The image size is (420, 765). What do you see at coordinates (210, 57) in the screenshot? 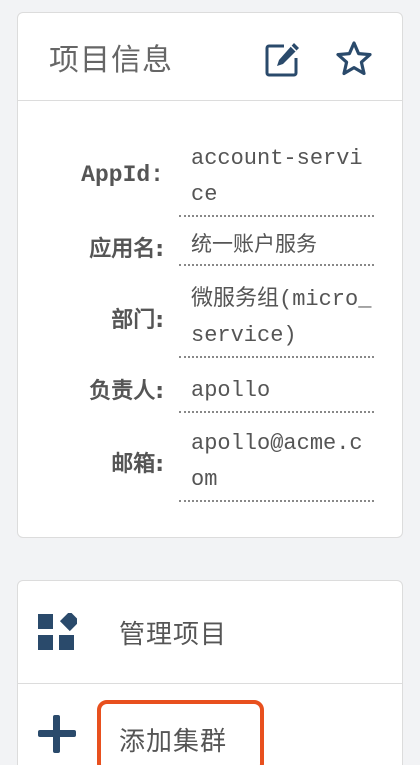
I see `project-info-header: 项目信息` at bounding box center [210, 57].